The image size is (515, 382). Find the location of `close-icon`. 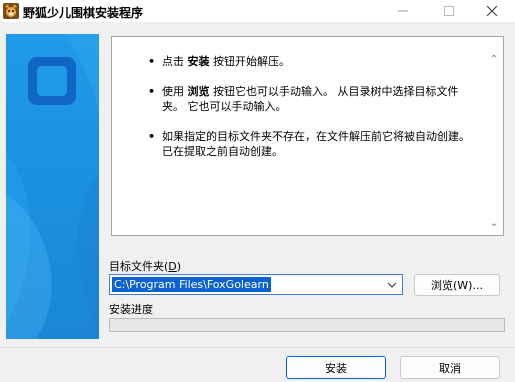

close-icon is located at coordinates (492, 11).